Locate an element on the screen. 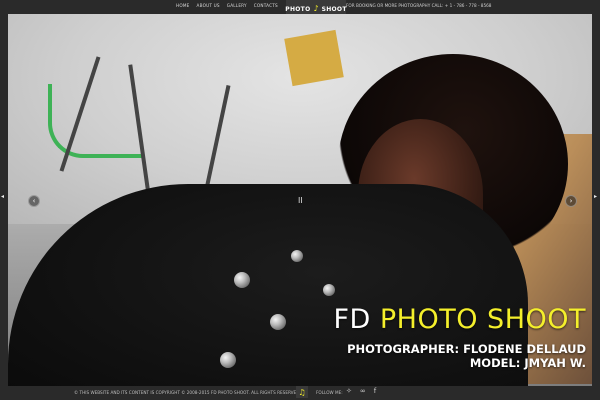  logo-text-left: PHOTO is located at coordinates (298, 9).